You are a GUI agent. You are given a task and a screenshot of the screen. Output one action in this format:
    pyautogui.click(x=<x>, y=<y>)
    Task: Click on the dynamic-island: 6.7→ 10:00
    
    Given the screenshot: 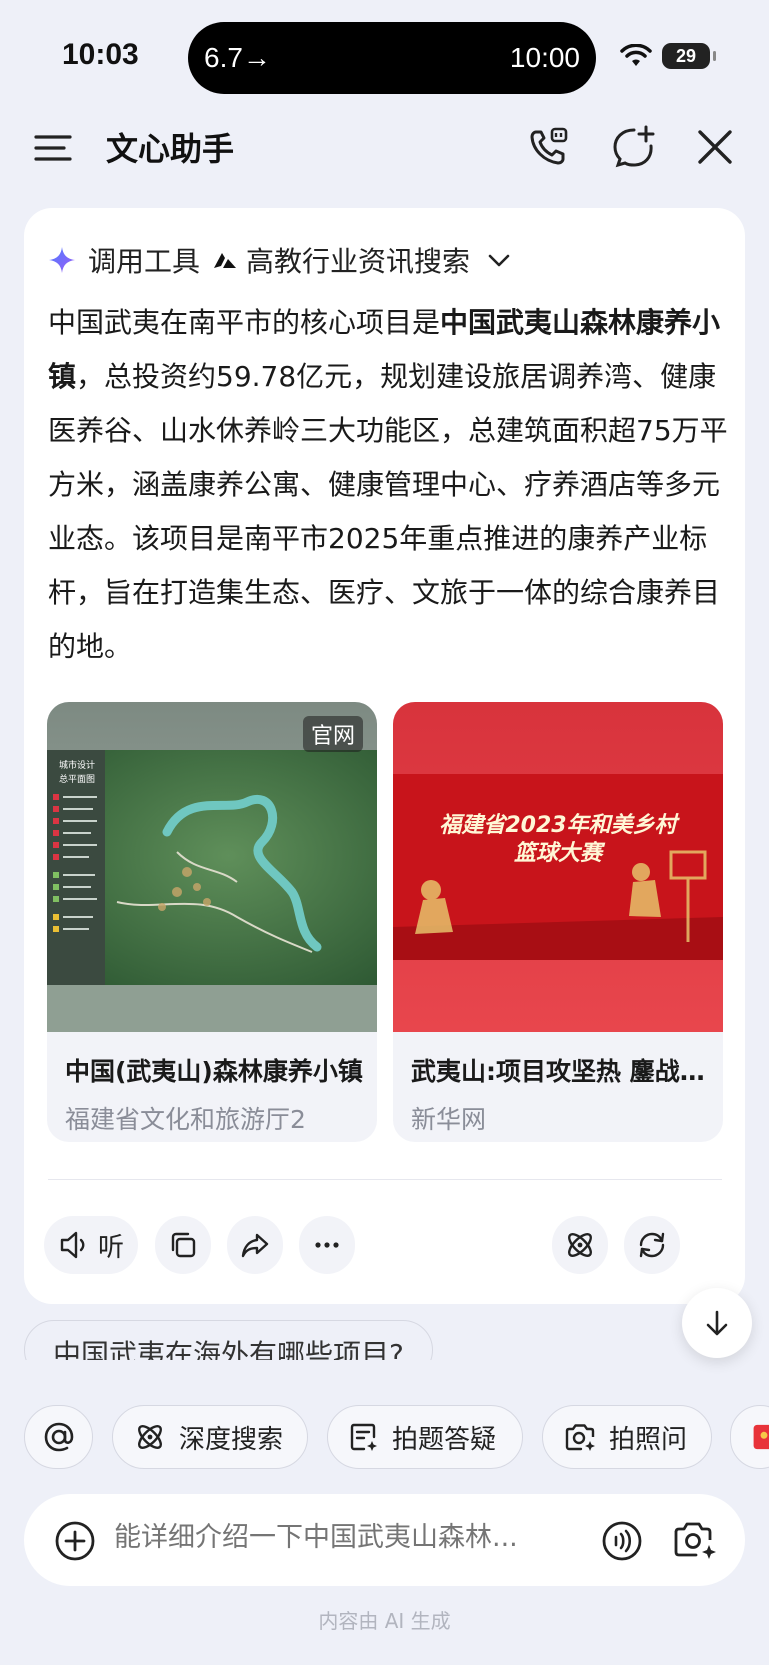 What is the action you would take?
    pyautogui.click(x=392, y=58)
    